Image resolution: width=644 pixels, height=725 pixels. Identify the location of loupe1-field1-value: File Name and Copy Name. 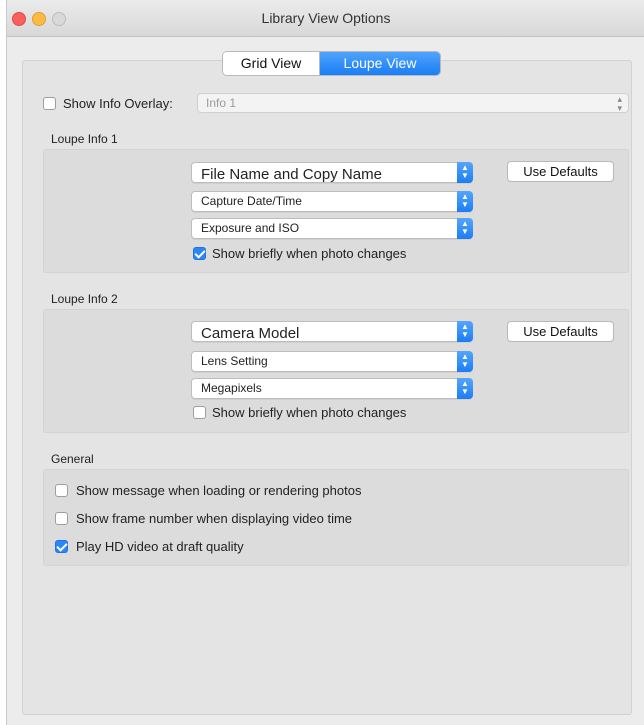
(291, 174).